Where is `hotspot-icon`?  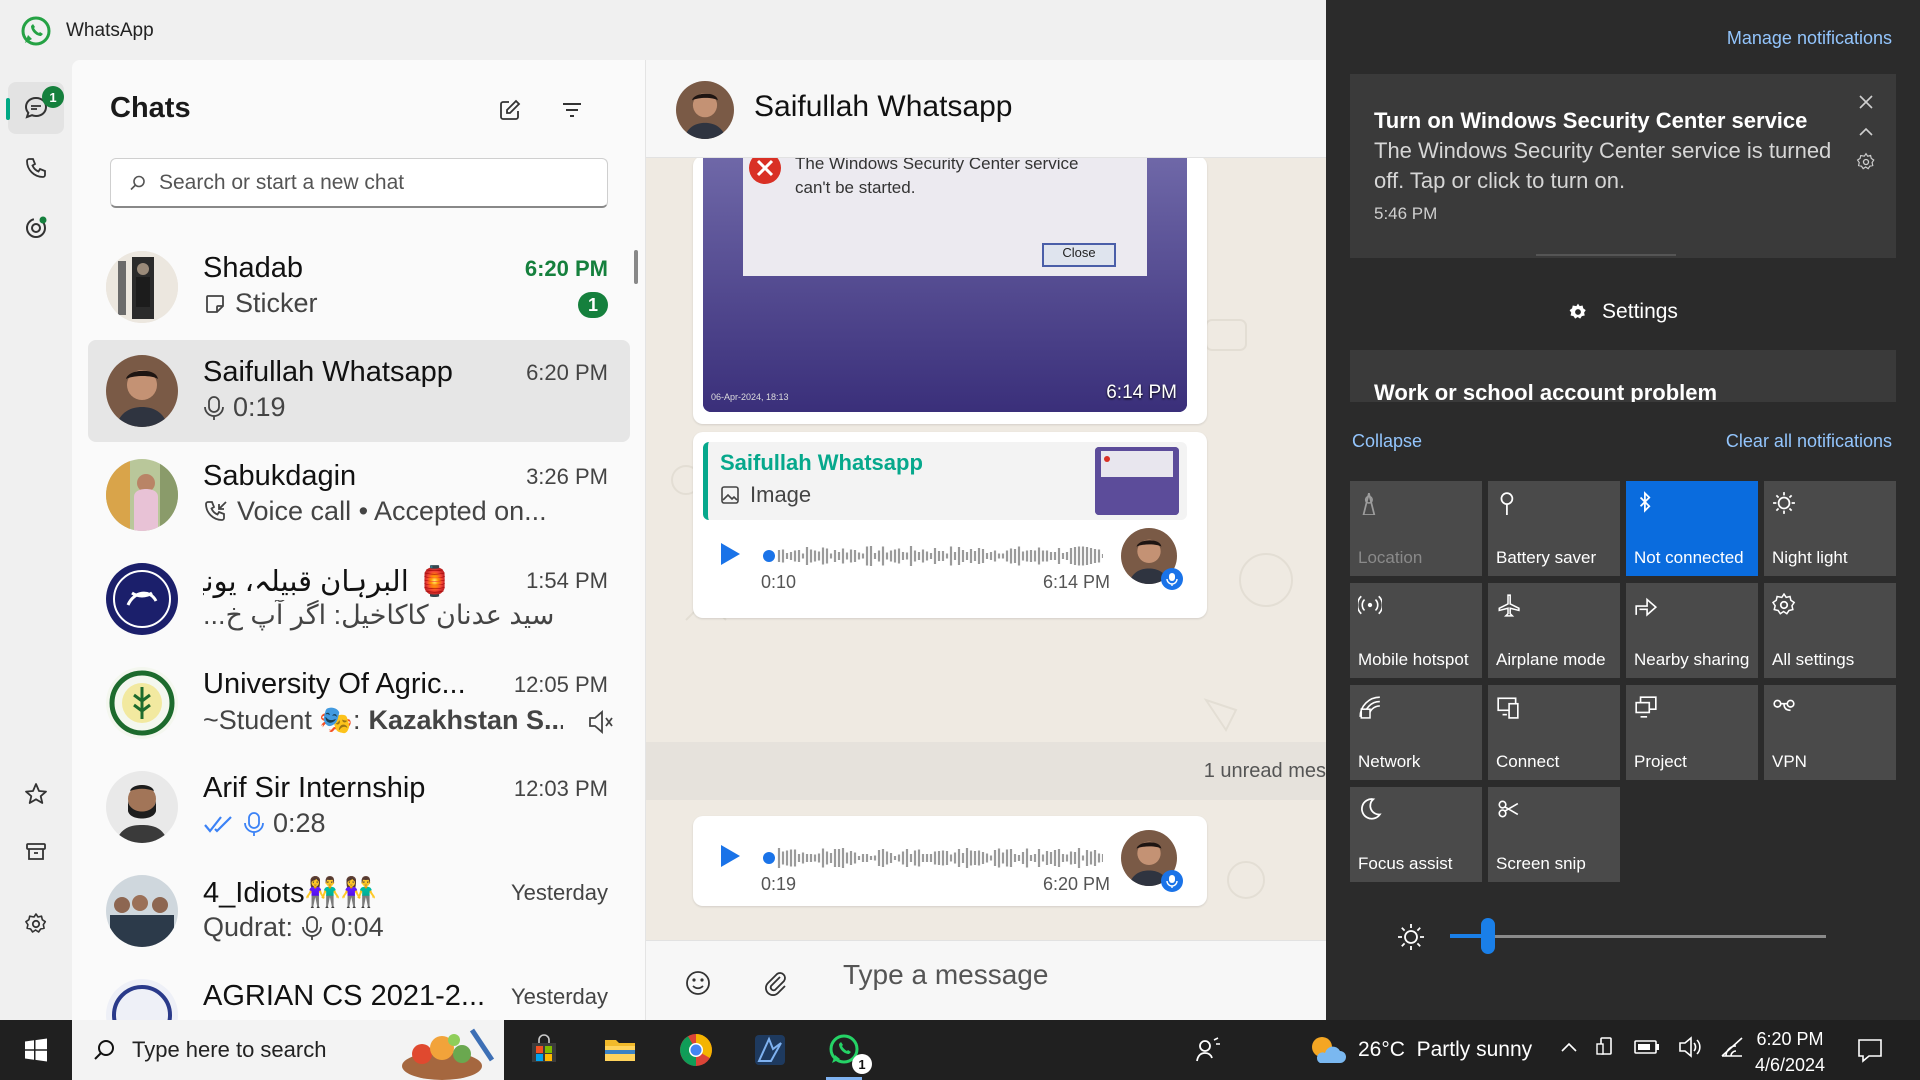
hotspot-icon is located at coordinates (1370, 605).